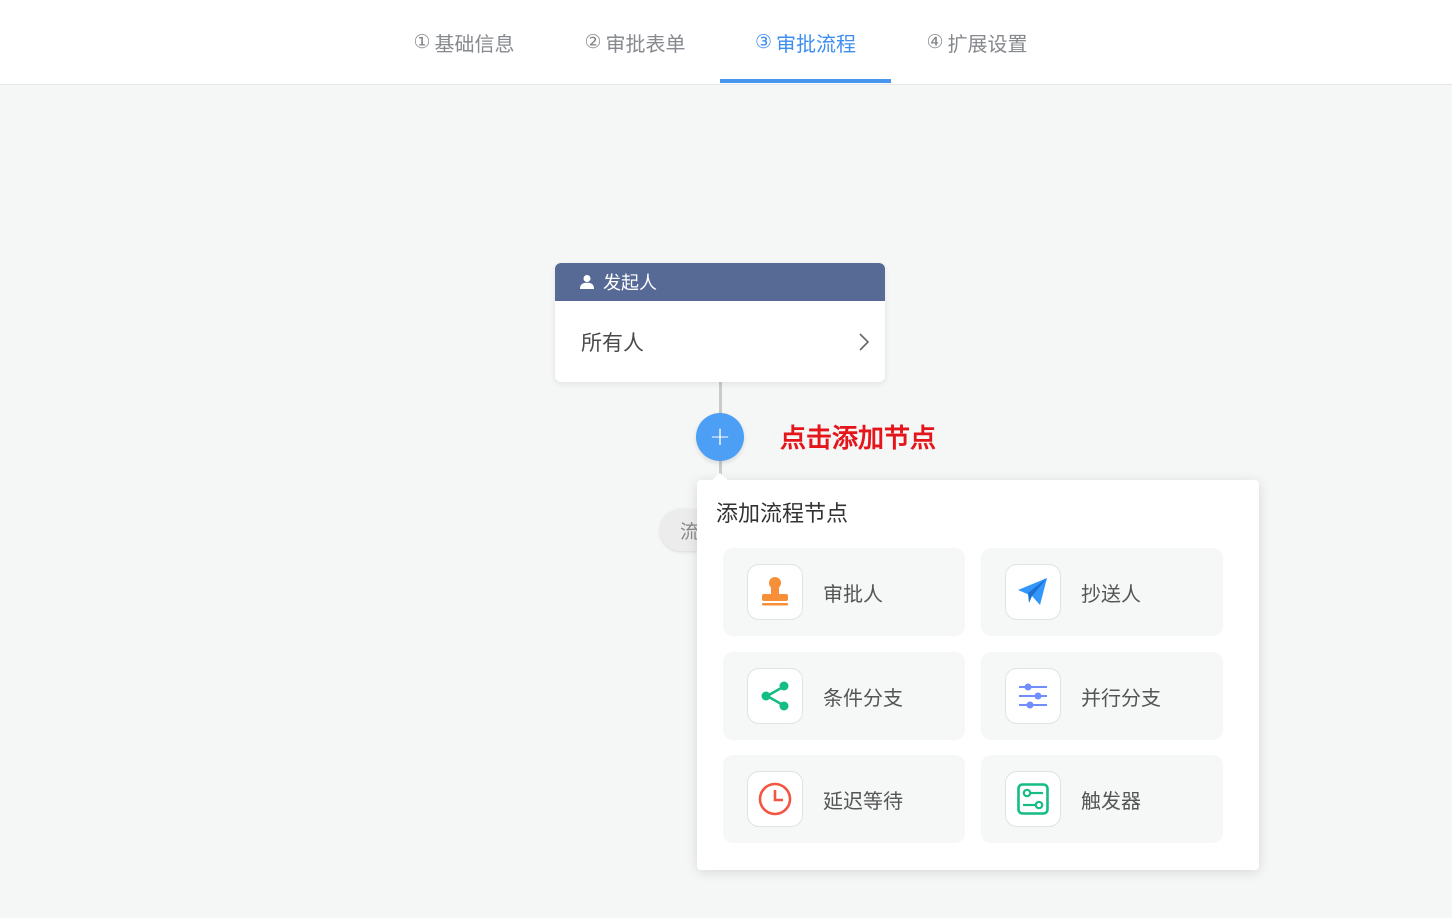  What do you see at coordinates (863, 800) in the screenshot?
I see `option-label: 延迟等待` at bounding box center [863, 800].